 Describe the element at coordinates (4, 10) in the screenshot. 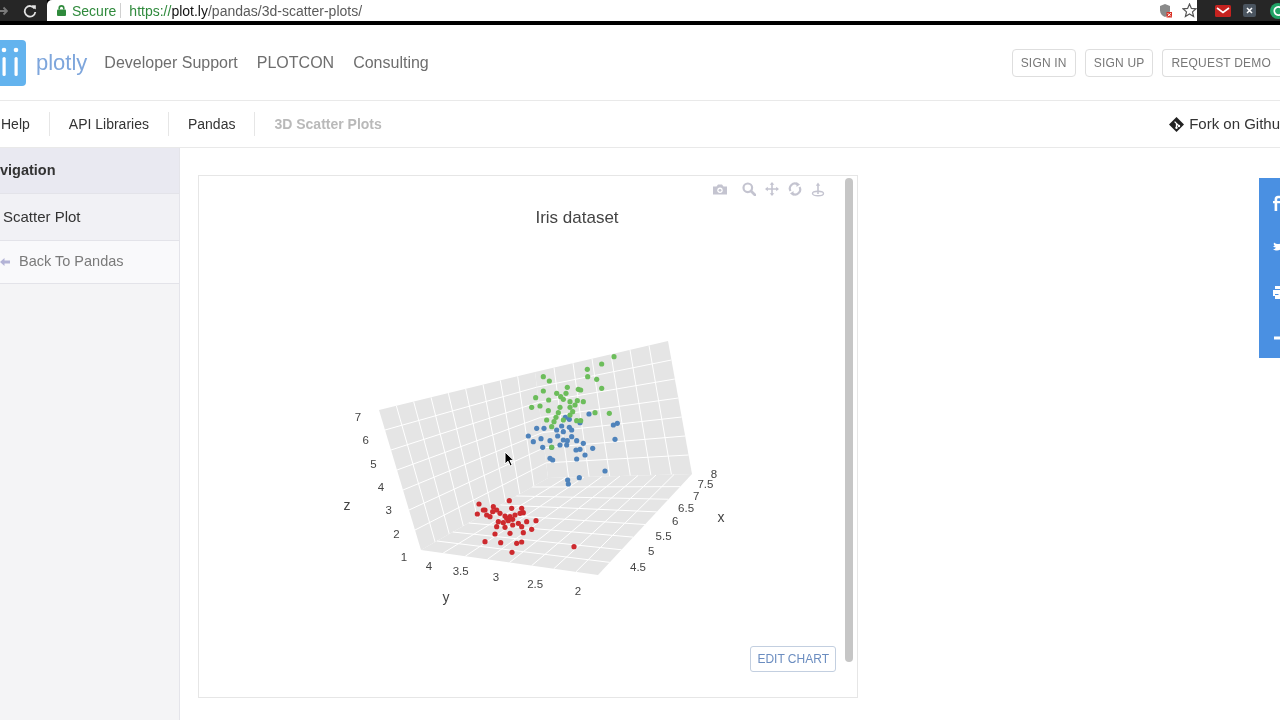

I see `forward-arrow-icon` at that location.